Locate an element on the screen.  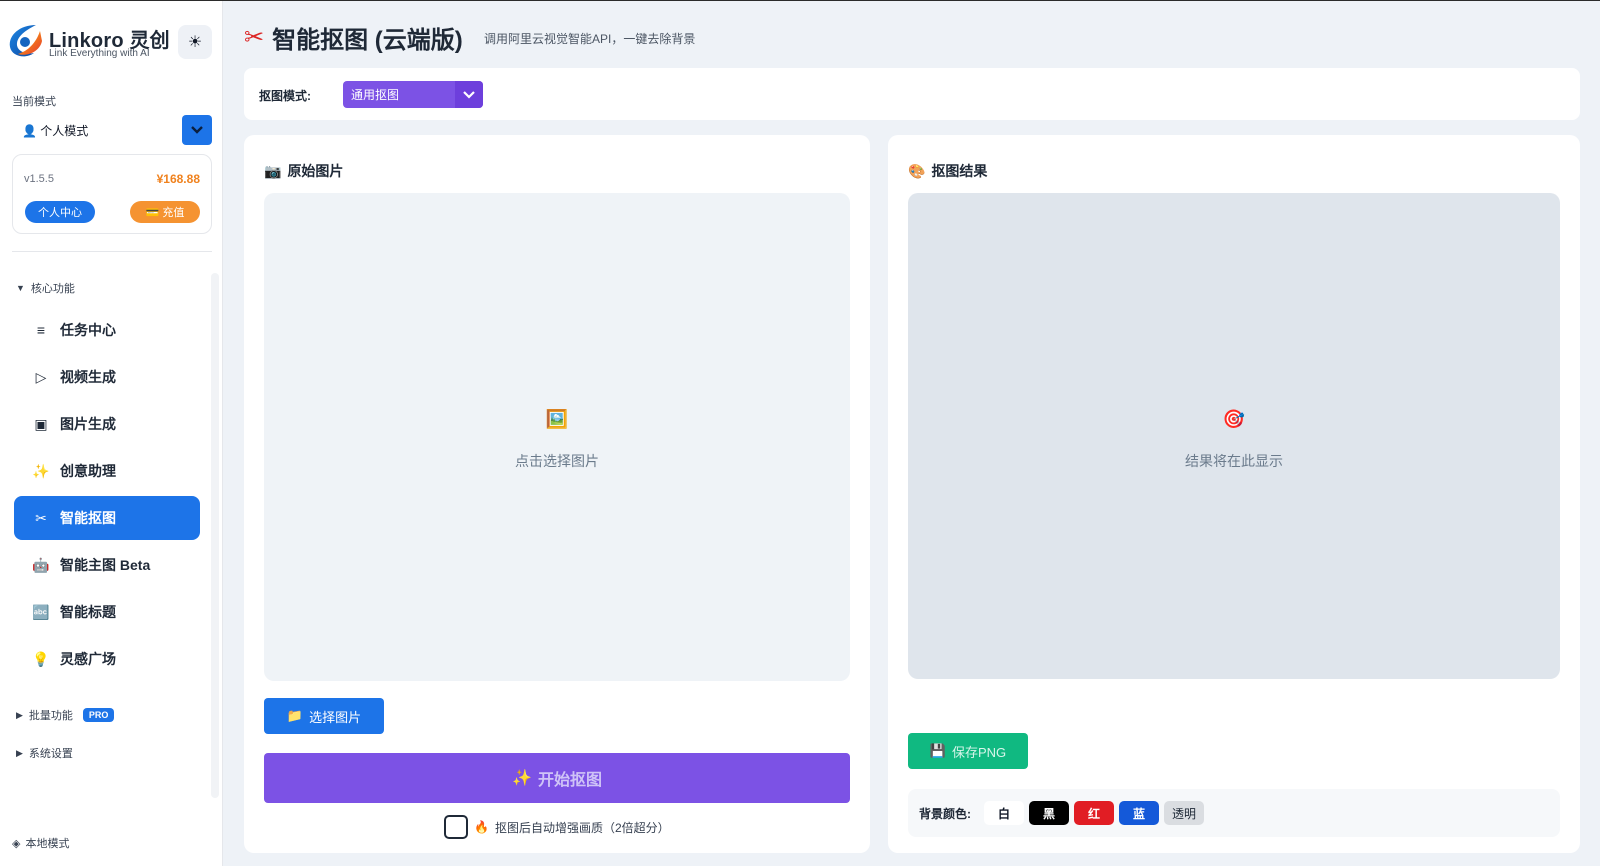
group-system-settings: ▶ 系统设置 is located at coordinates (44, 753).